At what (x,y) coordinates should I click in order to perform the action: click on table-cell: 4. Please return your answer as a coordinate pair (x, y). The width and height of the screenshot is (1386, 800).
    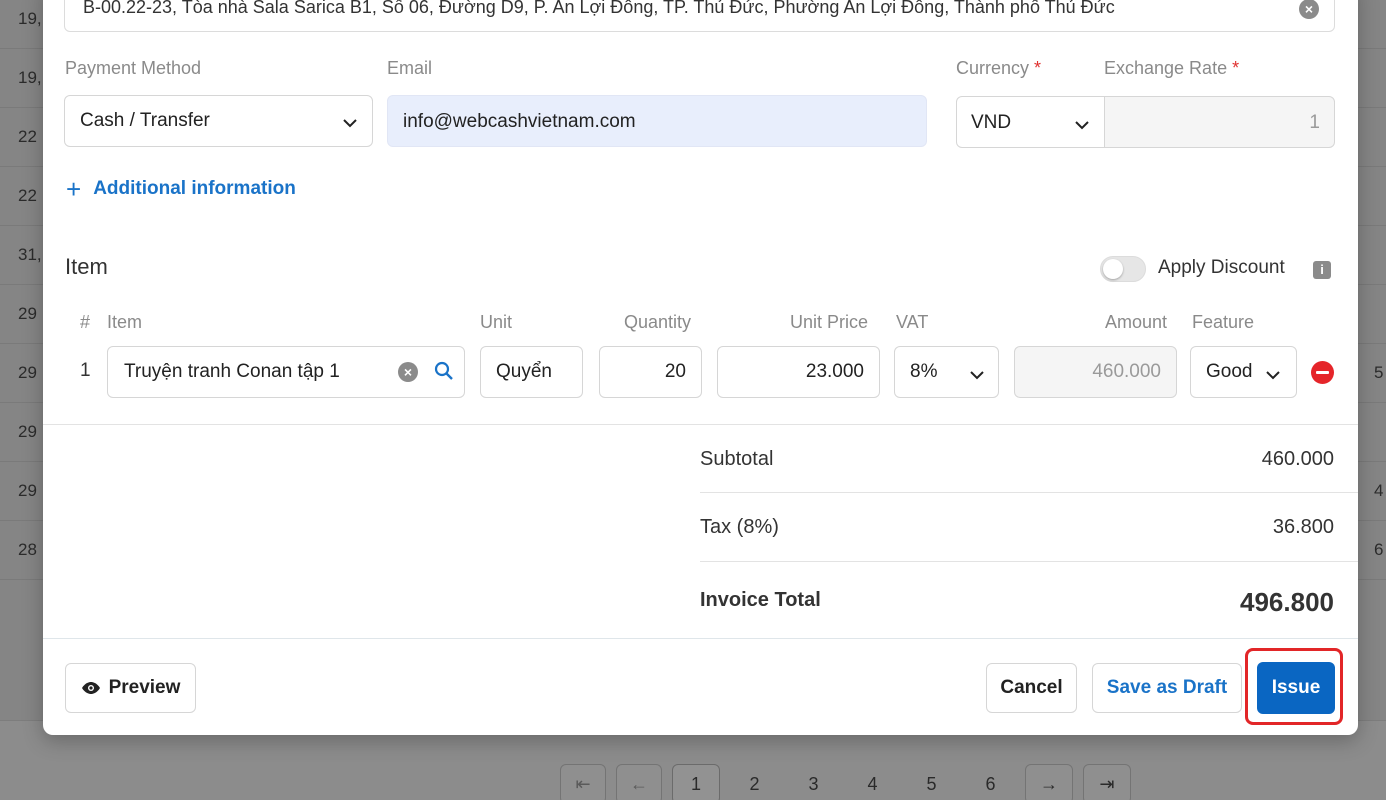
    Looking at the image, I should click on (1379, 490).